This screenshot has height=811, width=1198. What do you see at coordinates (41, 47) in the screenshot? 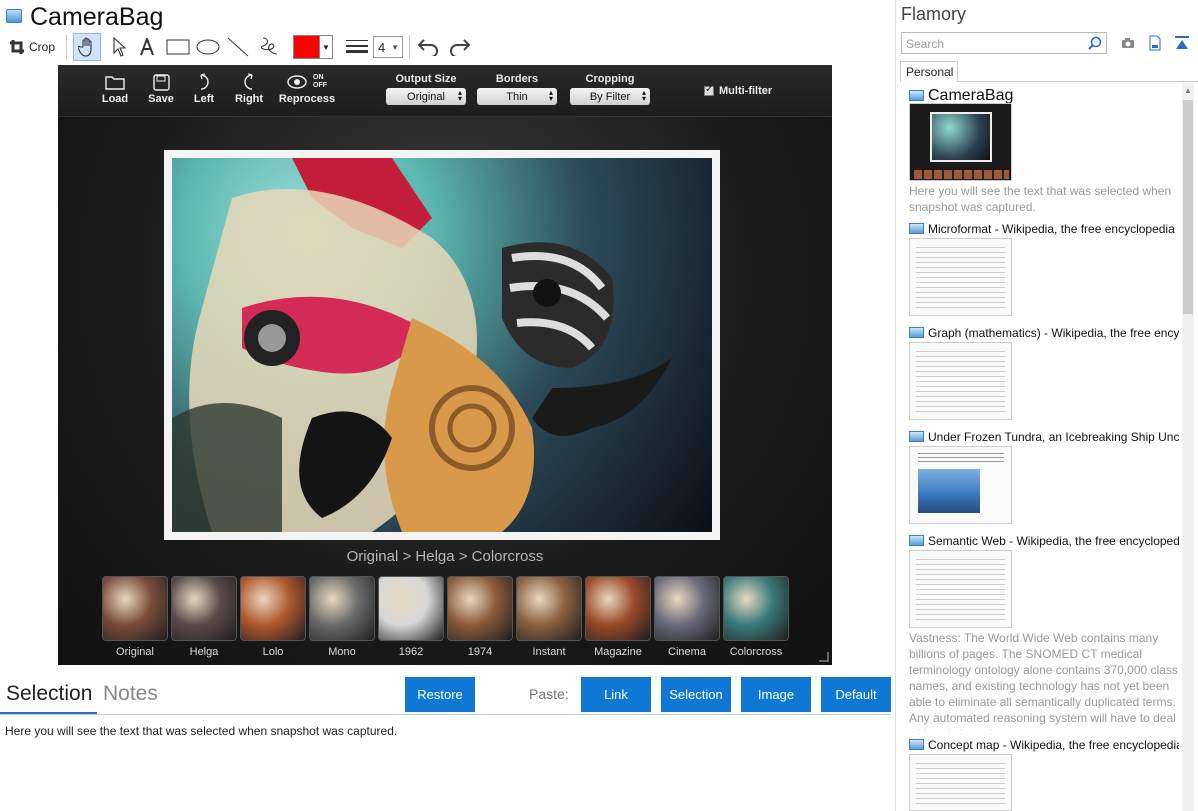
I see `crop-label: Crop` at bounding box center [41, 47].